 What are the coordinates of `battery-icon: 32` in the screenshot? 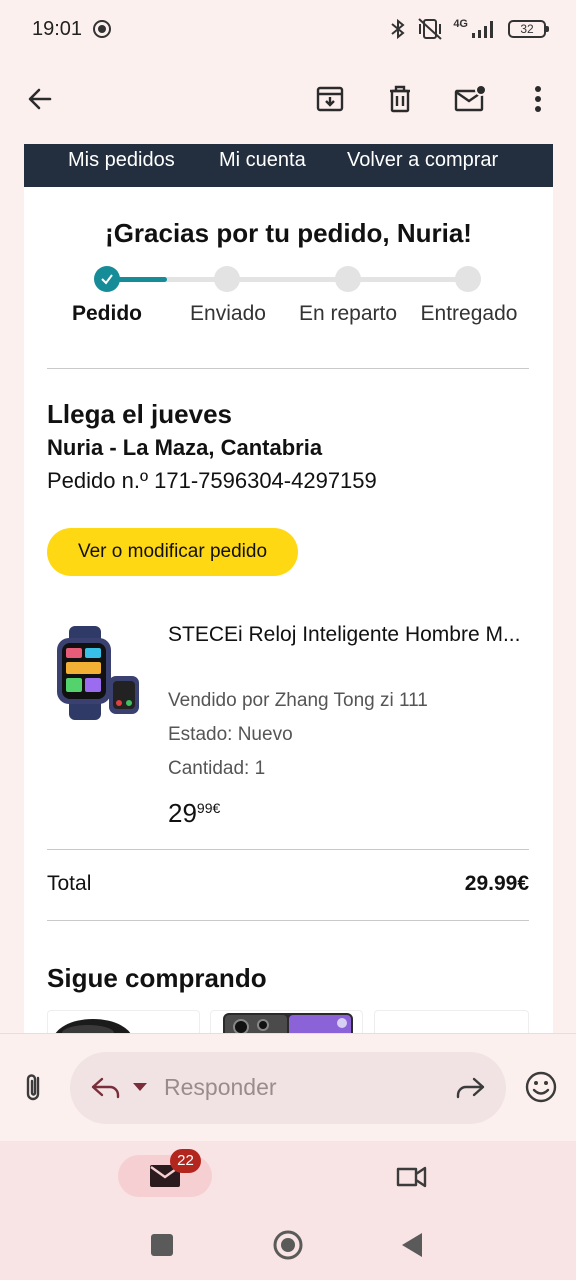 It's located at (528, 29).